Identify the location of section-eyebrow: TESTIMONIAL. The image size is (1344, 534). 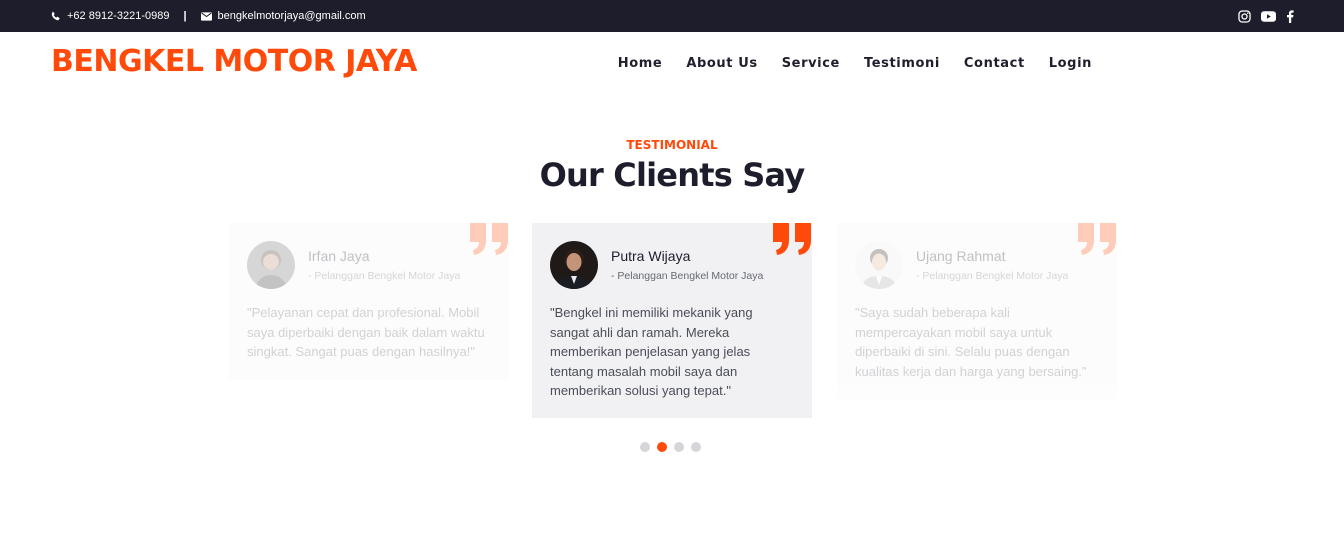
(672, 145).